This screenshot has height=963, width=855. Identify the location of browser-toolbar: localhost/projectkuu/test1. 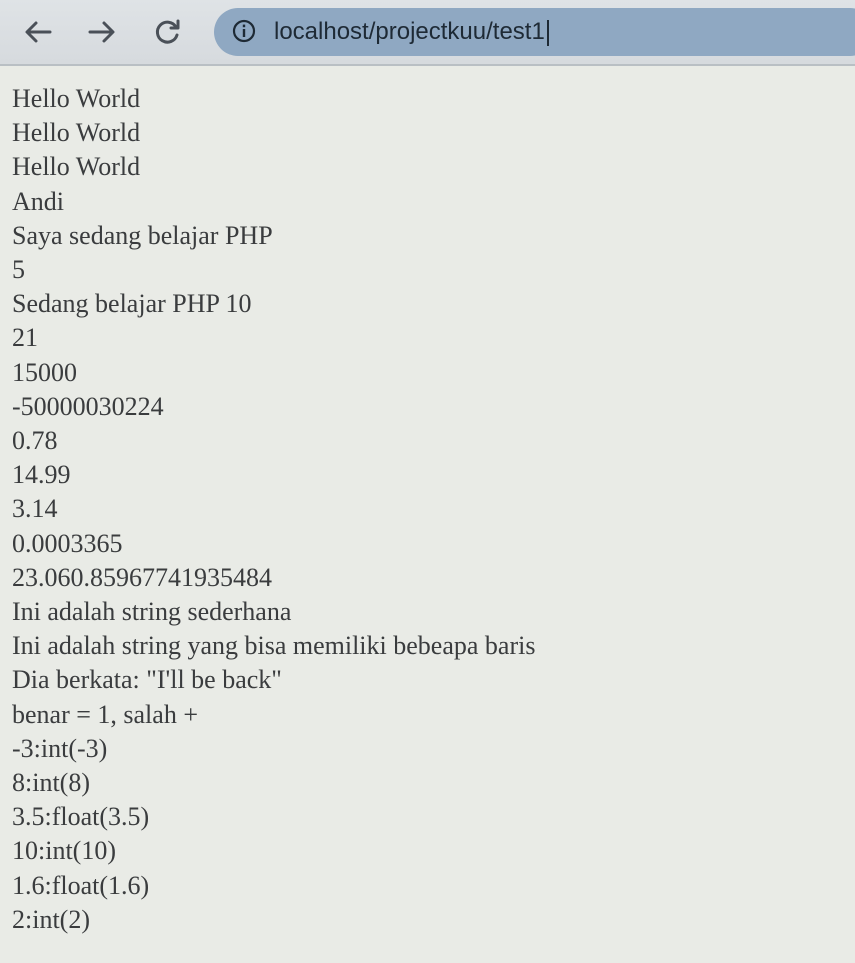
(427, 33).